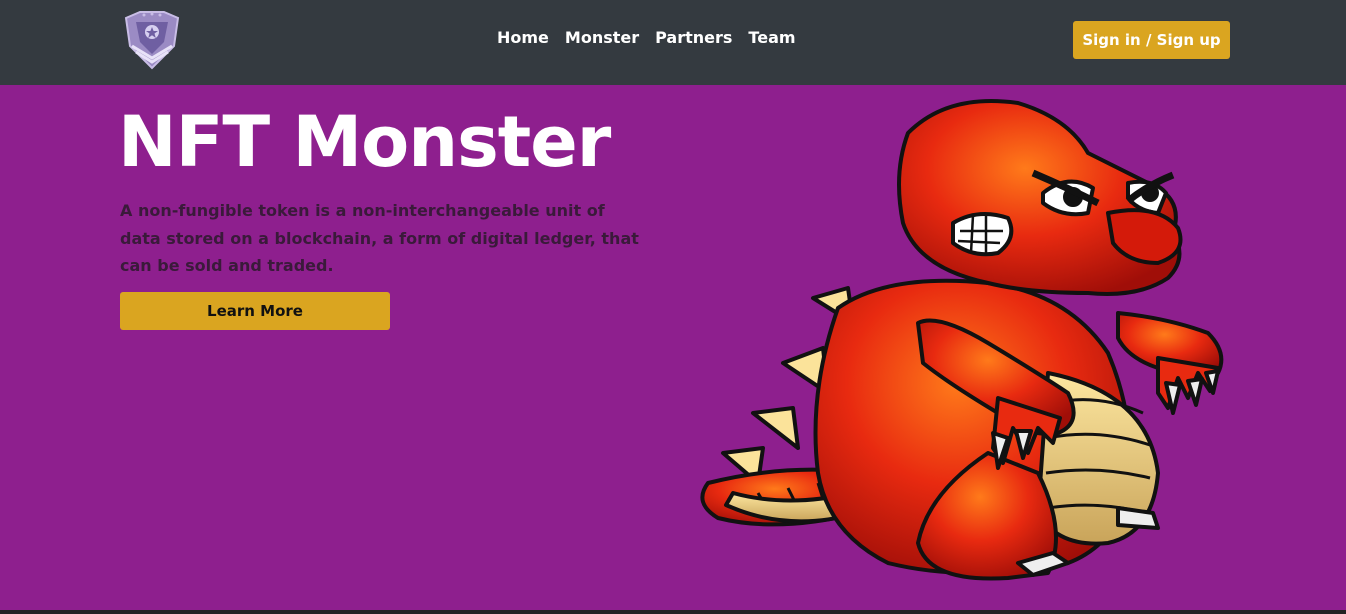 This screenshot has width=1346, height=614. I want to click on nav-link-partners: Partners, so click(693, 38).